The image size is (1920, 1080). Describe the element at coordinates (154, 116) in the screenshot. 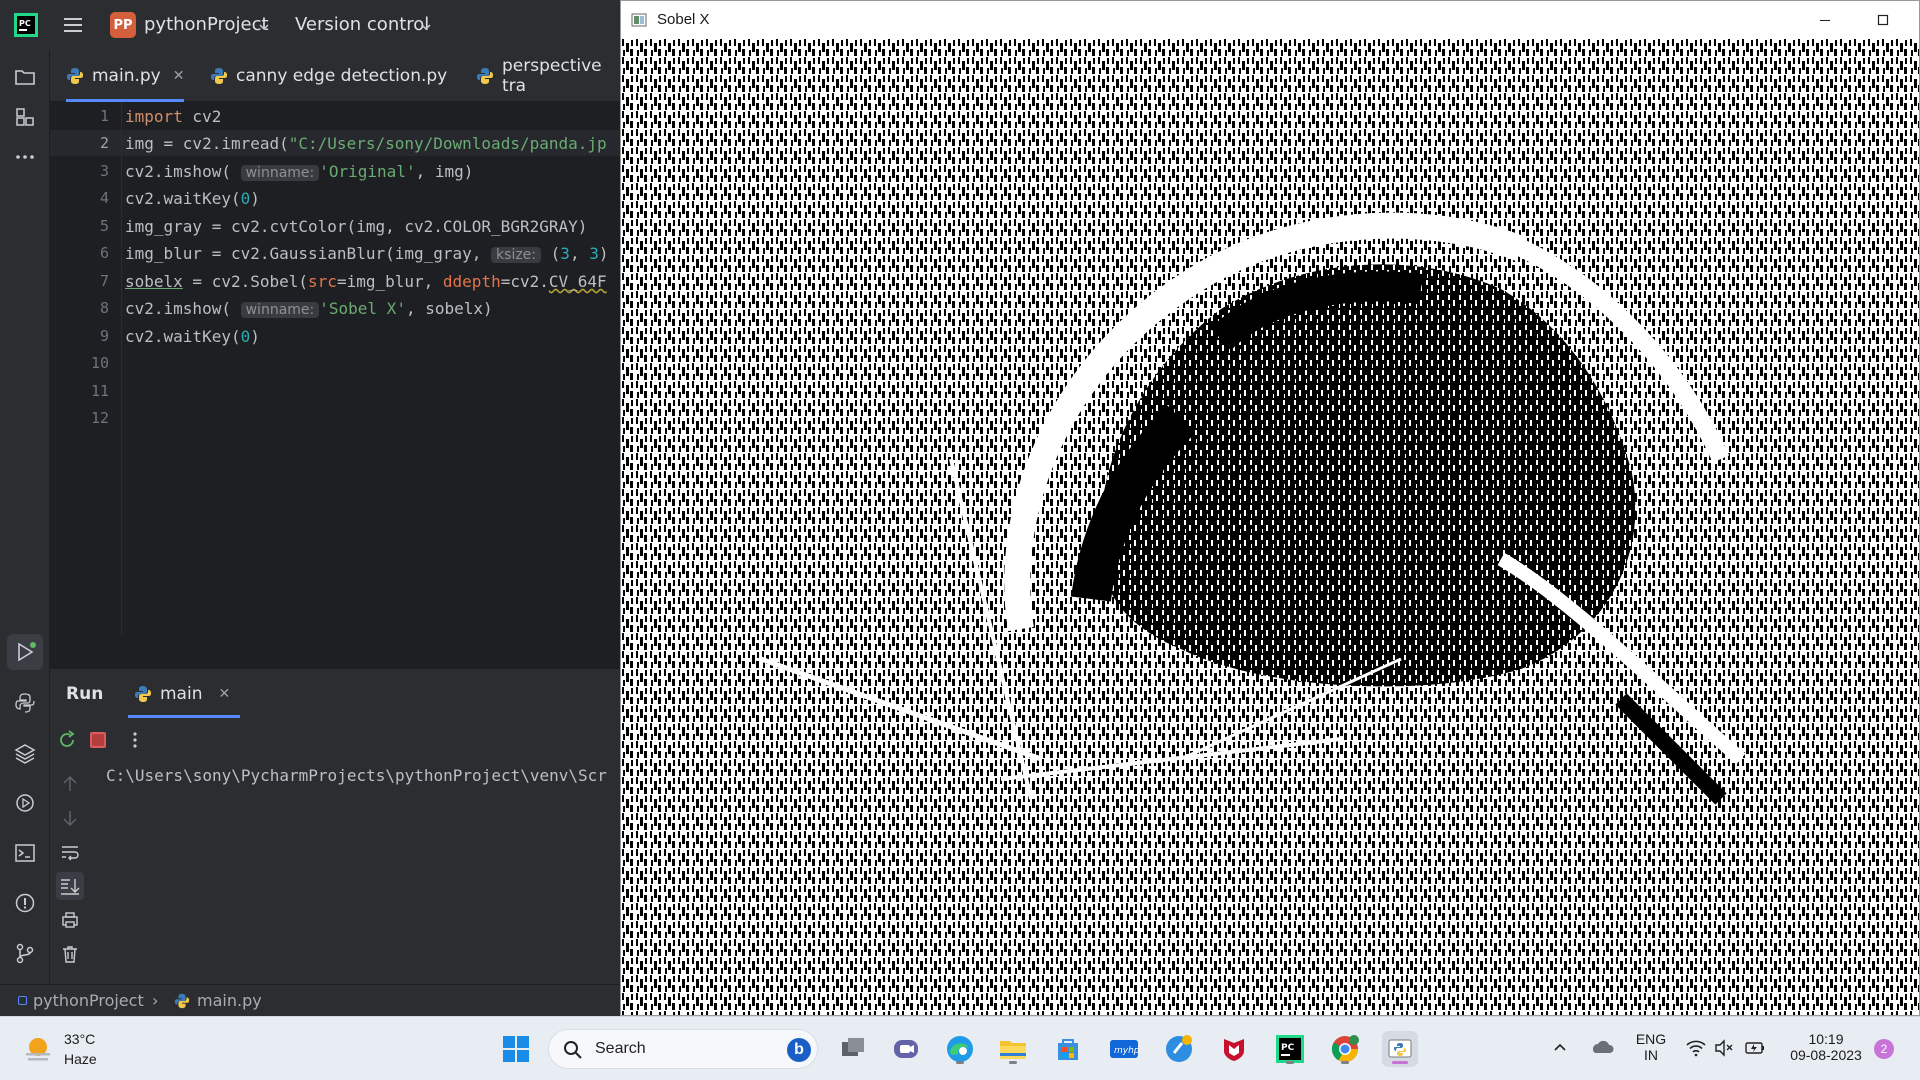

I see `code-token: import` at that location.